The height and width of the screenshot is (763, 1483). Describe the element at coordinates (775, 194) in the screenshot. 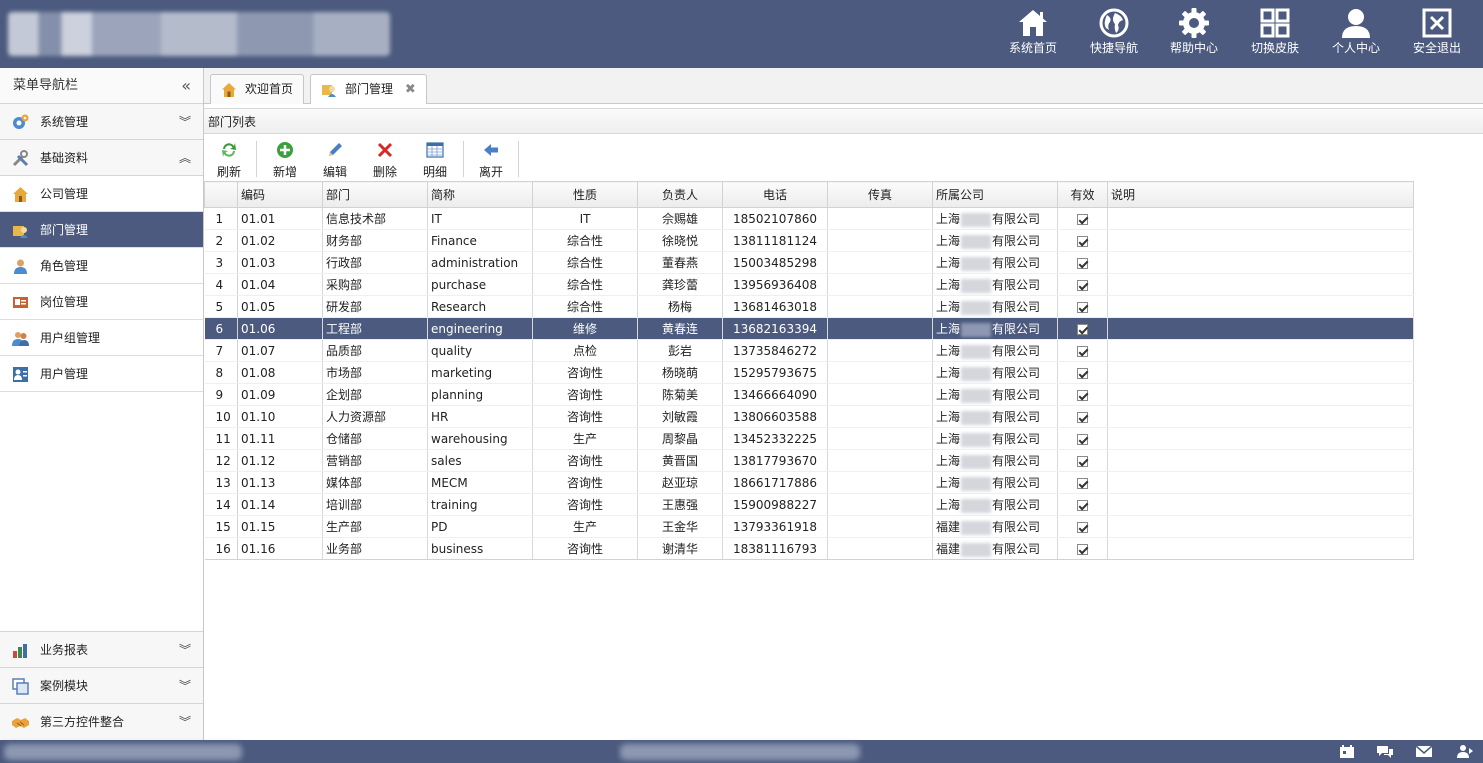

I see `column-header: 电话` at that location.